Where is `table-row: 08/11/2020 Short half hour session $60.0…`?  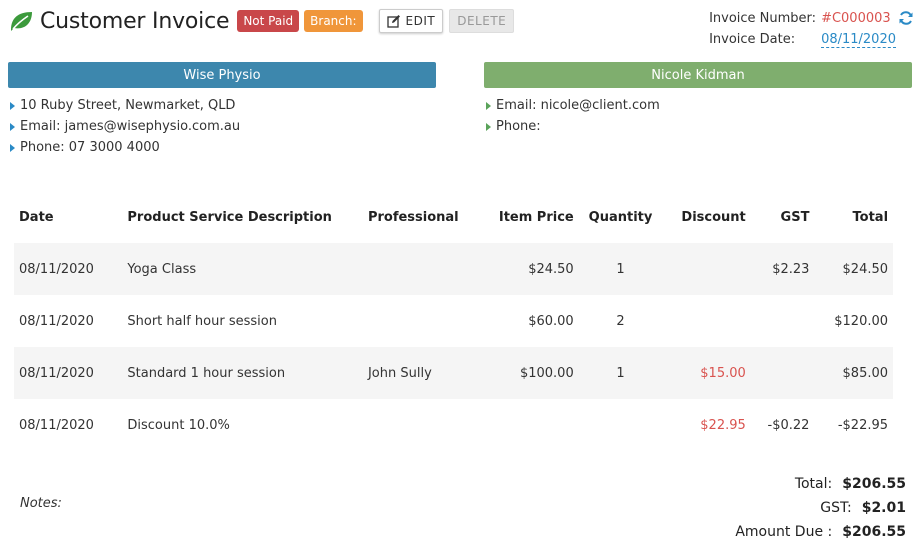
table-row: 08/11/2020 Short half hour session $60.0… is located at coordinates (453, 321).